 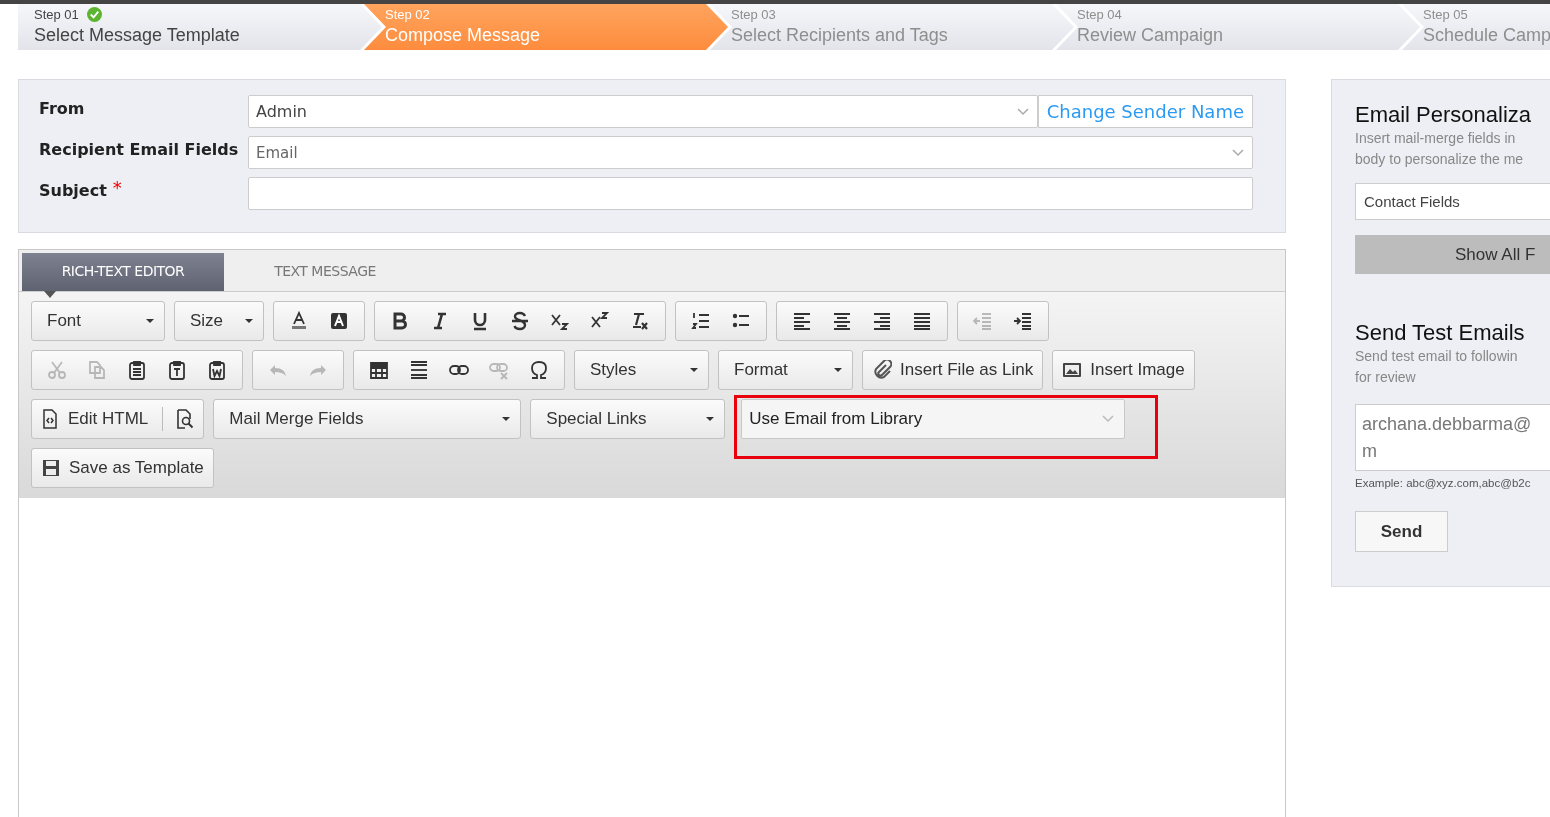 I want to click on code-file-icon, so click(x=50, y=419).